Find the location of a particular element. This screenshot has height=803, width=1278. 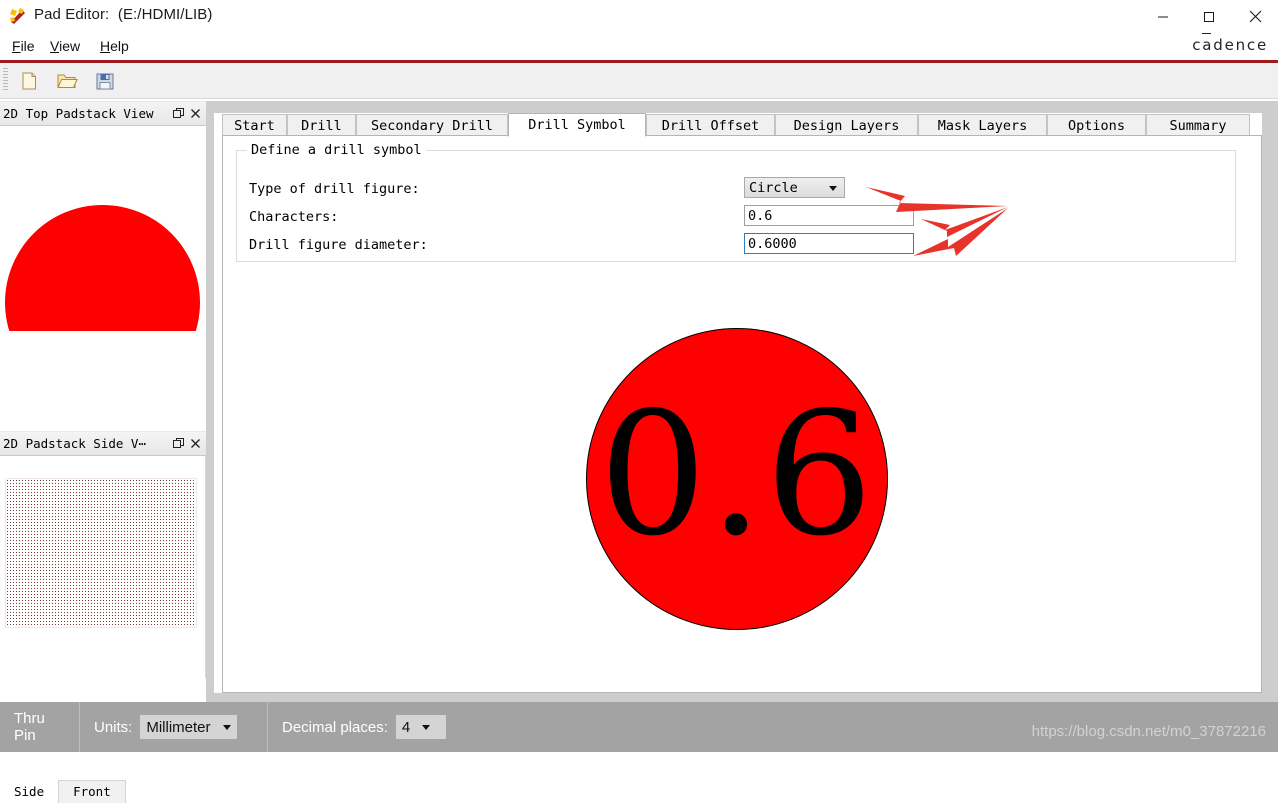

decimal-places-label: Decimal places: is located at coordinates (335, 727).